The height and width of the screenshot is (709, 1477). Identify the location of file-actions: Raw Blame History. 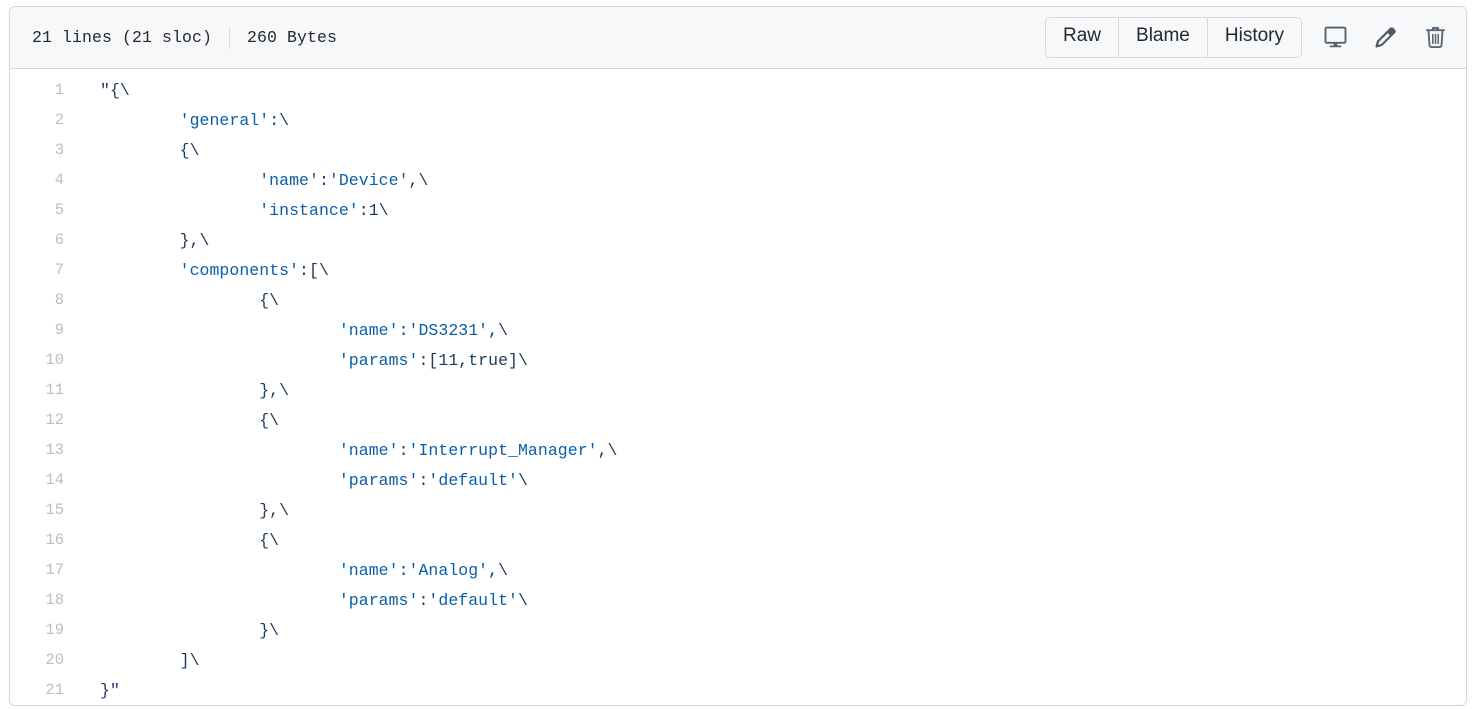
(1248, 37).